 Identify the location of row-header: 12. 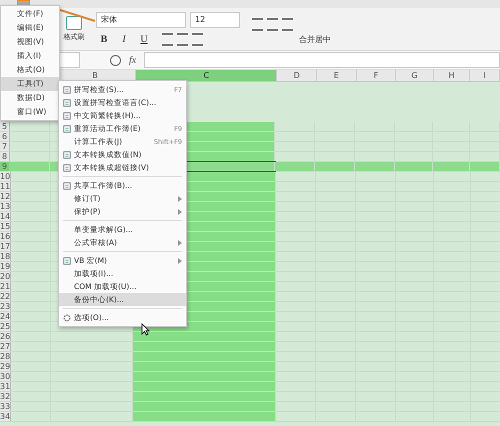
(6, 196).